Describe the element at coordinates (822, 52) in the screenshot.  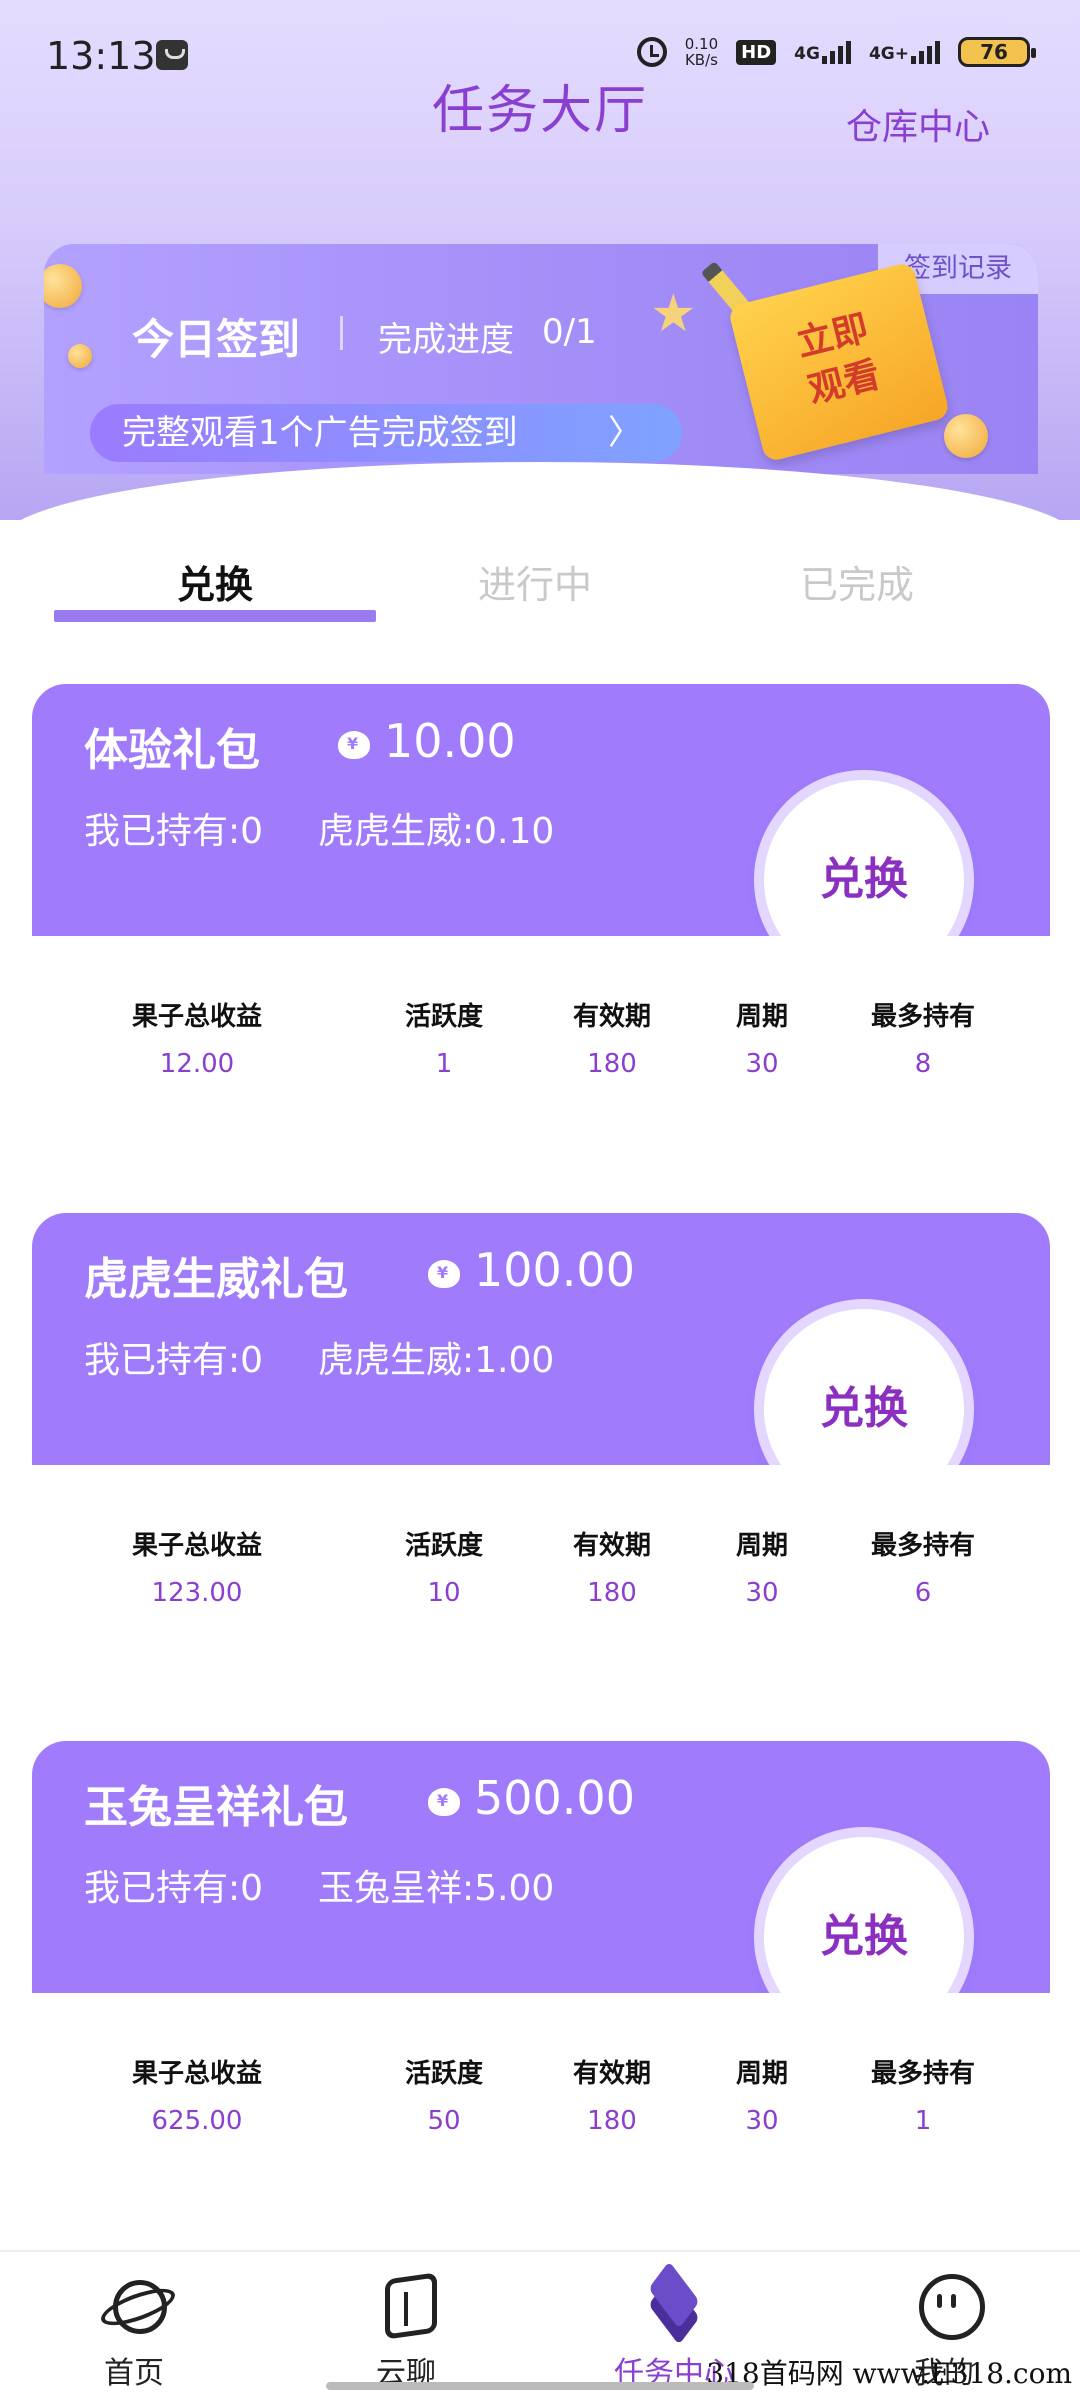
I see `signal-4g-icon: 4G` at that location.